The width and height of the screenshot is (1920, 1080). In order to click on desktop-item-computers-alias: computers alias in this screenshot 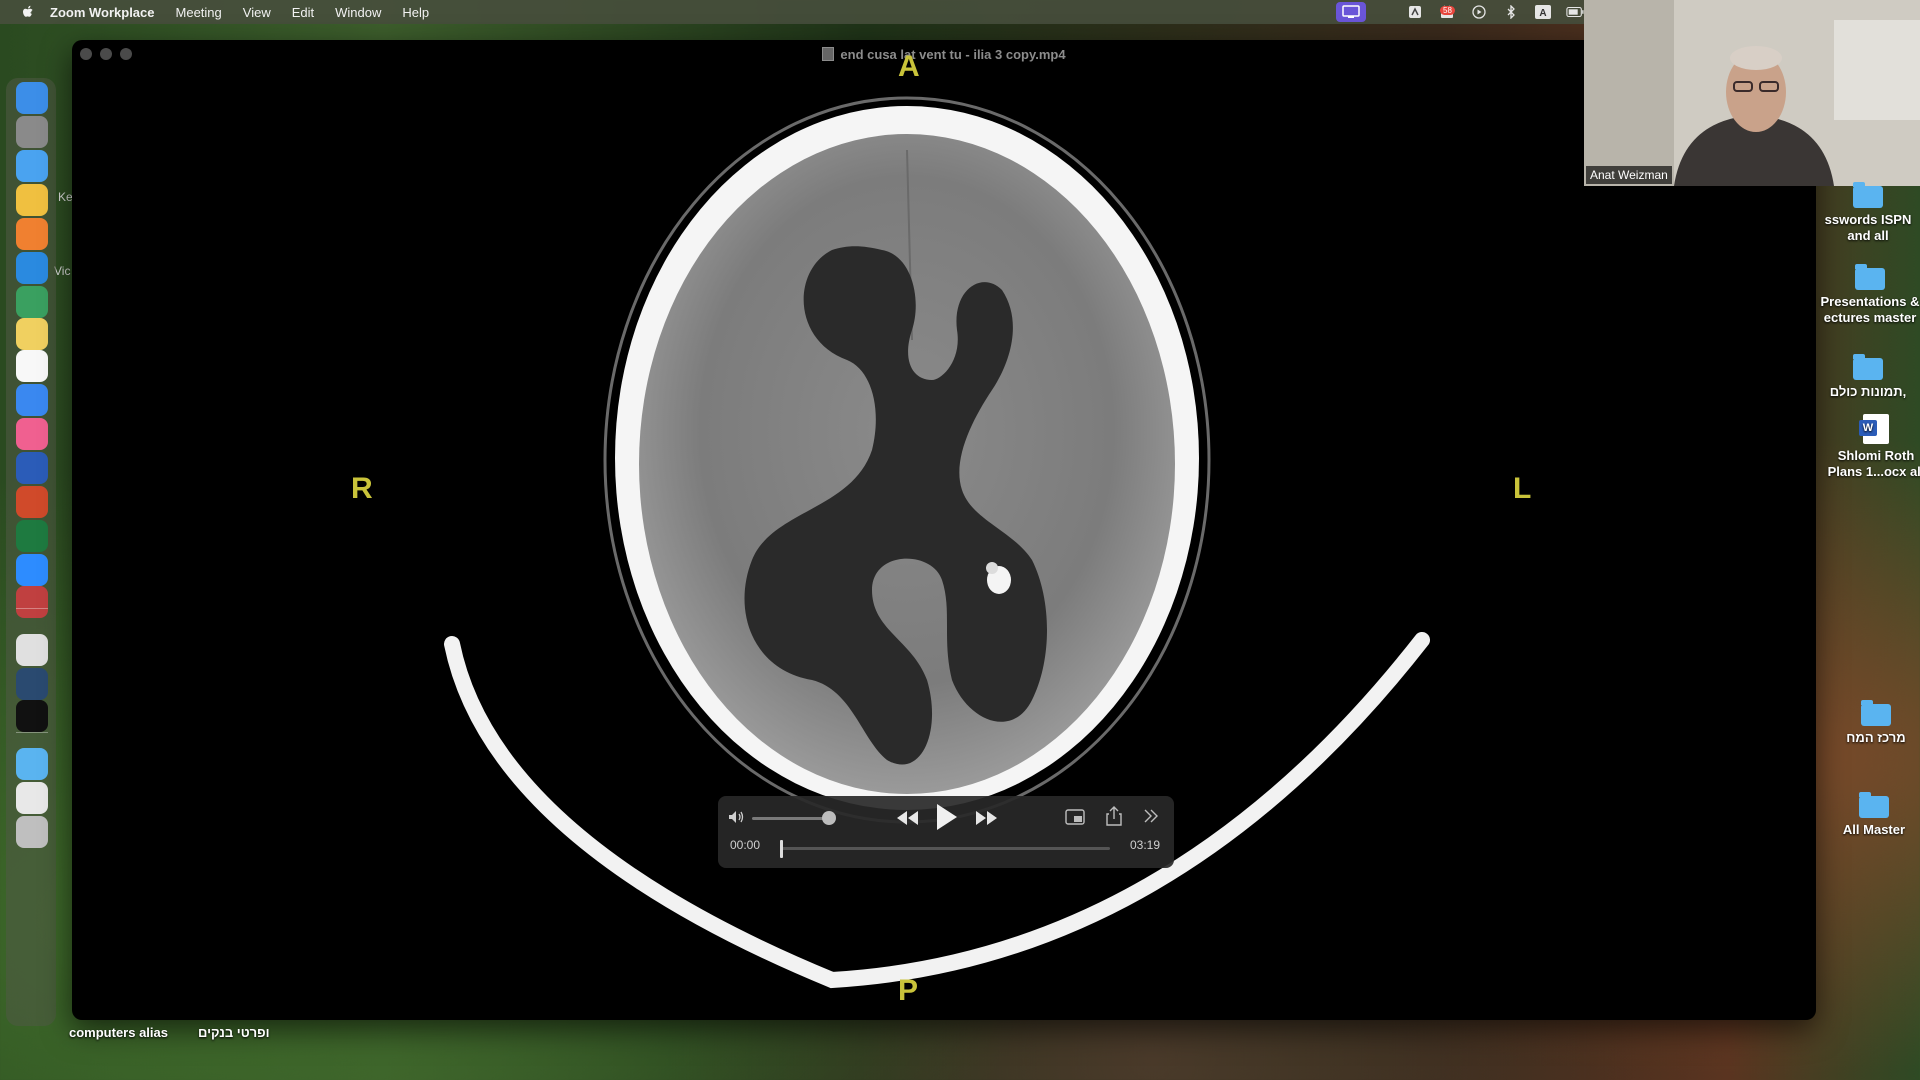, I will do `click(118, 1032)`.